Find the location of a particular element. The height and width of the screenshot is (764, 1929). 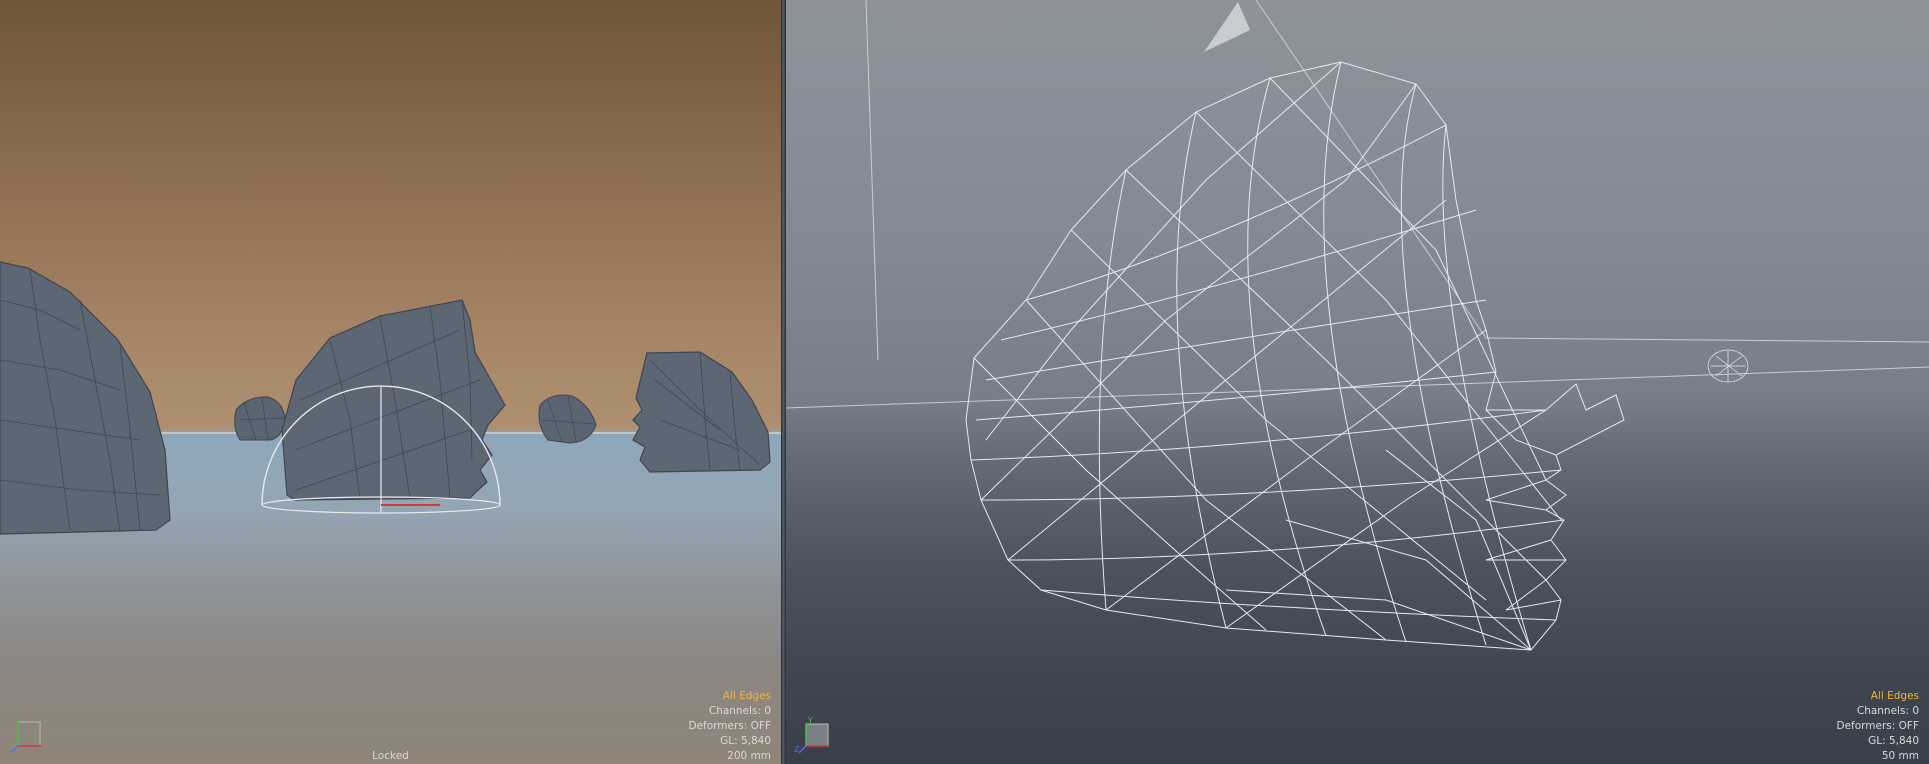

wire-rock-small is located at coordinates (1728, 366).